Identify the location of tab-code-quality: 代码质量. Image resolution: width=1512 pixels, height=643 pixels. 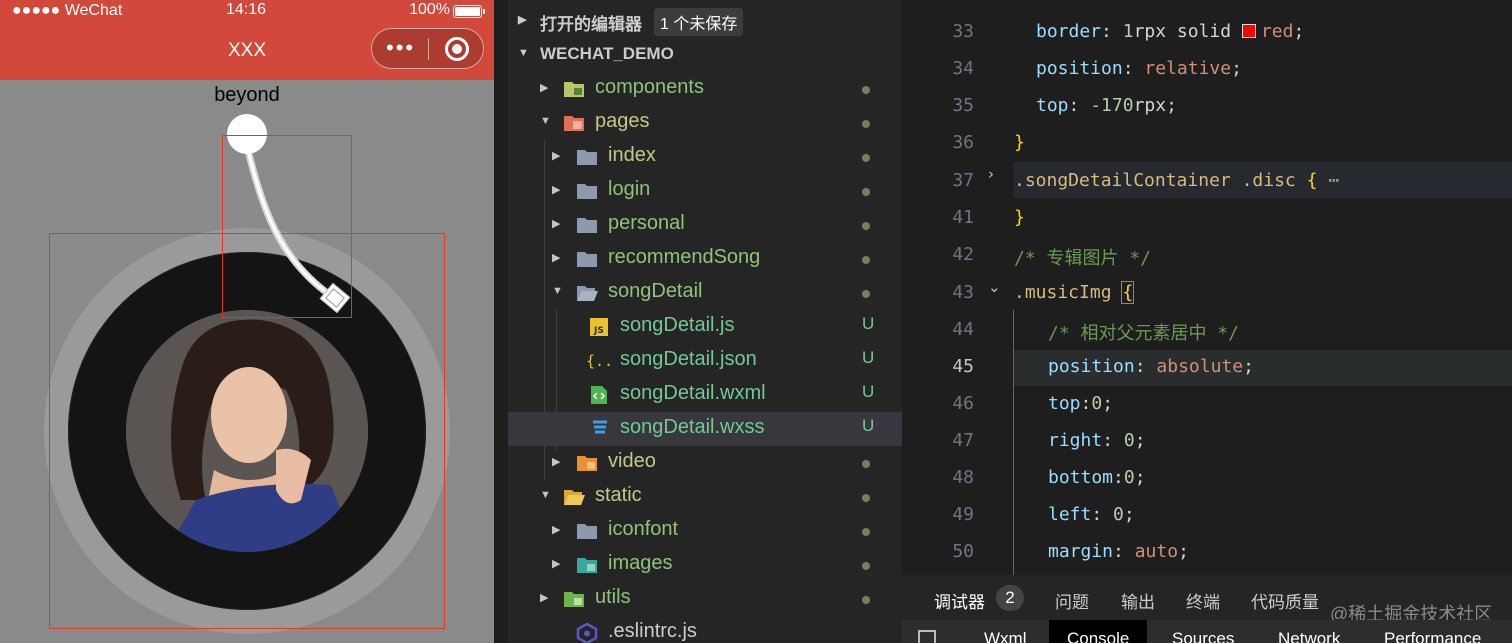
(1285, 600).